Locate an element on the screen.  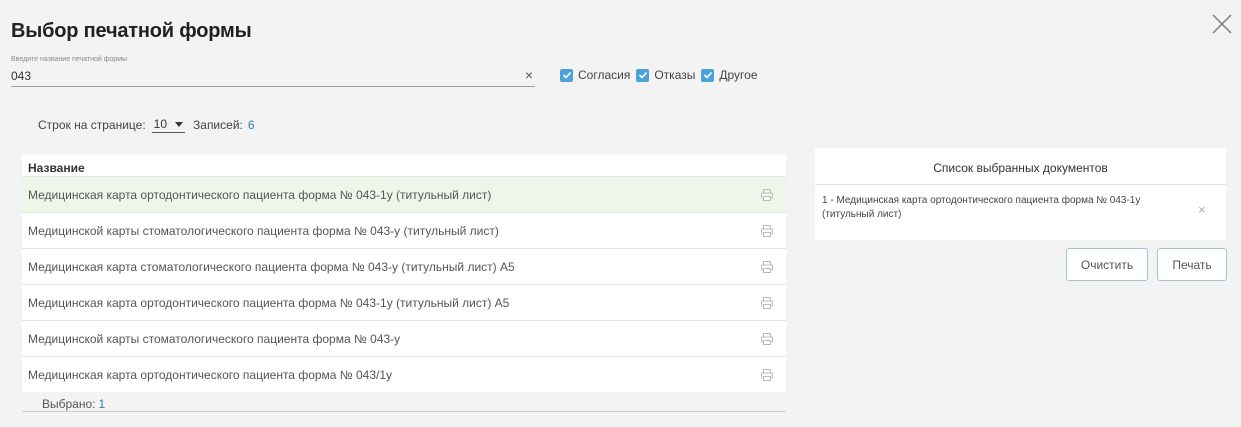
selected-count-label: Выбрано: is located at coordinates (69, 404).